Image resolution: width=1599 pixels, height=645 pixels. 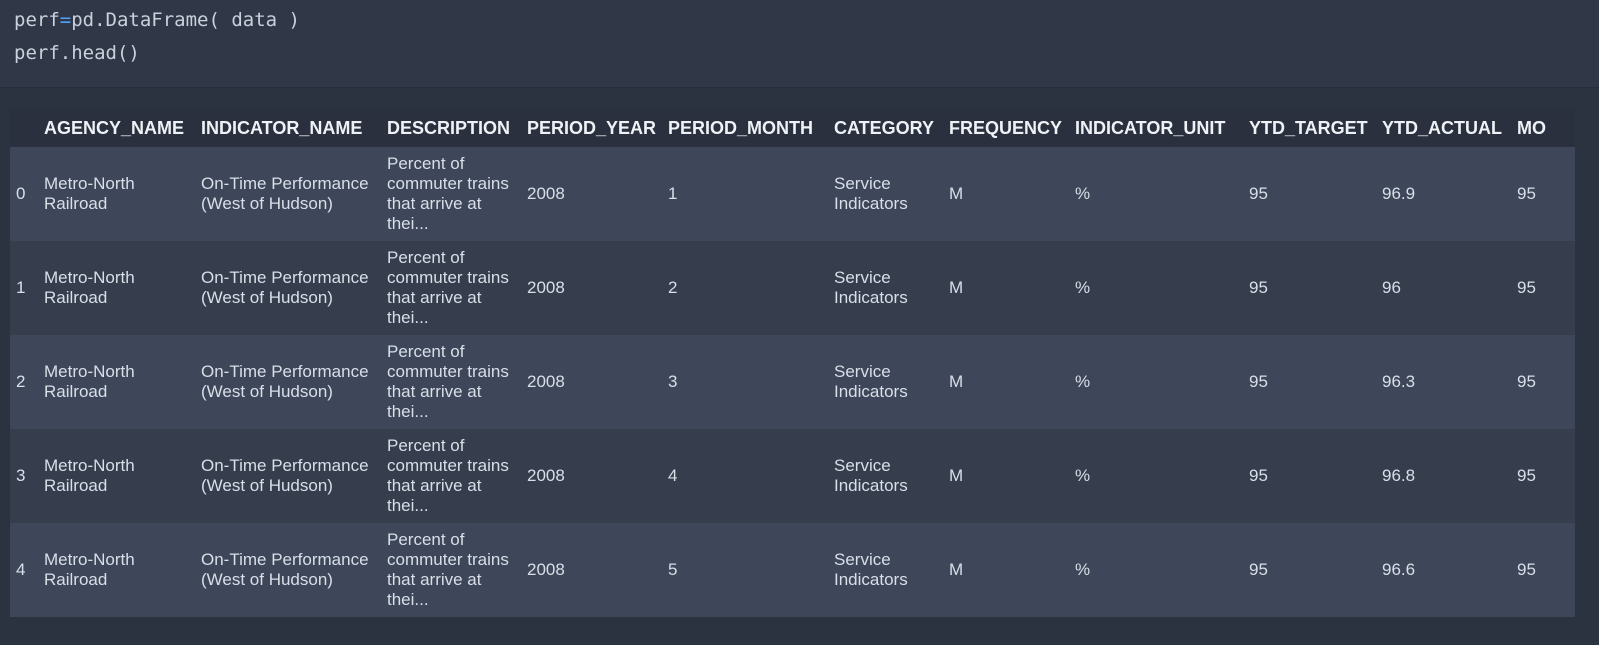 What do you see at coordinates (21, 381) in the screenshot?
I see `row-index: 2` at bounding box center [21, 381].